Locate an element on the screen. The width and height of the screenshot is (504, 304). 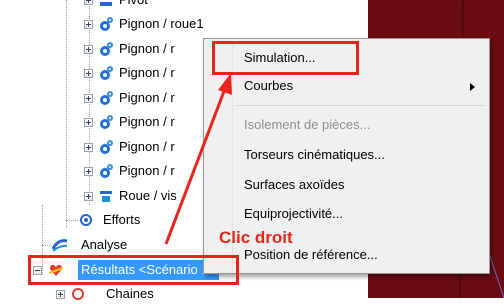
pivot-icon is located at coordinates (106, 4).